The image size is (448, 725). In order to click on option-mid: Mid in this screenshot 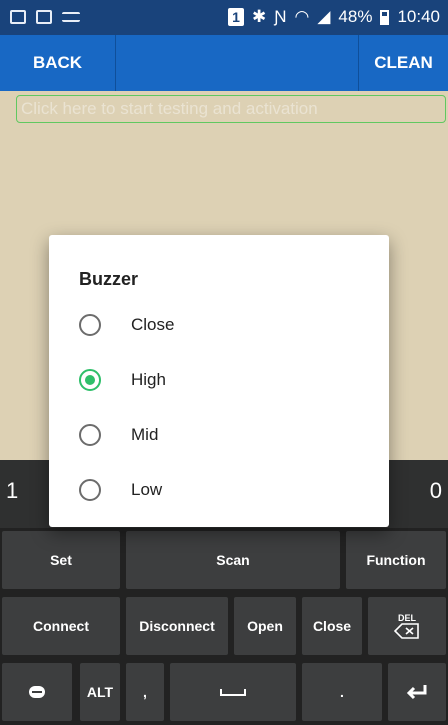, I will do `click(224, 435)`.